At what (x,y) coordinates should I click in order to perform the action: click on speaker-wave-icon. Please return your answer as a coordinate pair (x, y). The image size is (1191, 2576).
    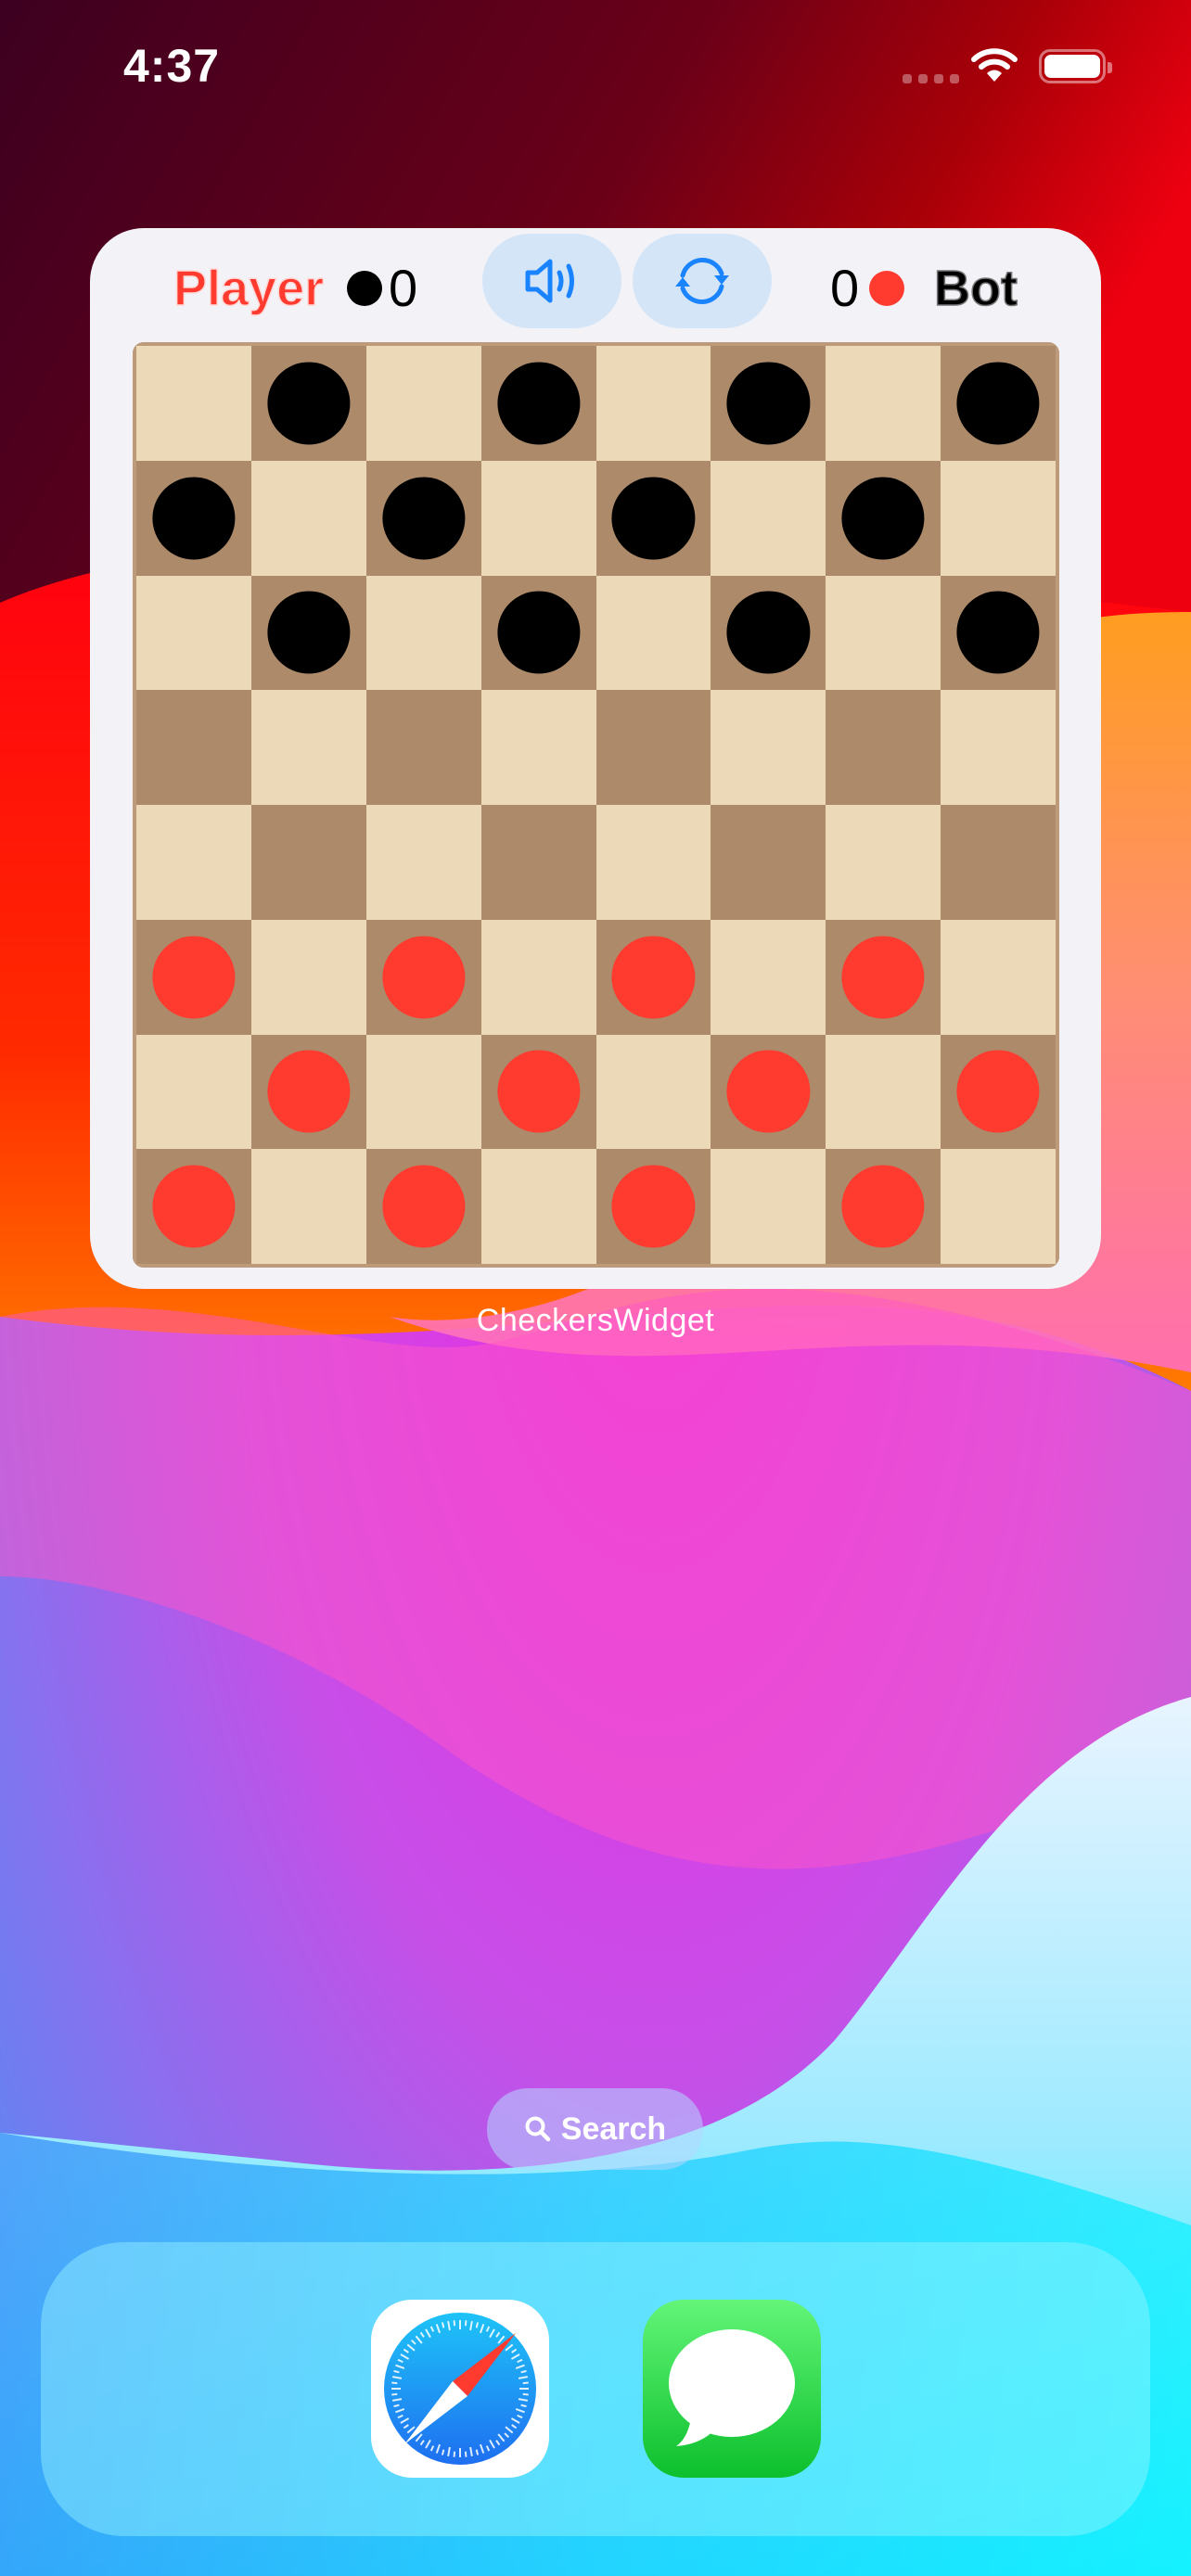
    Looking at the image, I should click on (549, 281).